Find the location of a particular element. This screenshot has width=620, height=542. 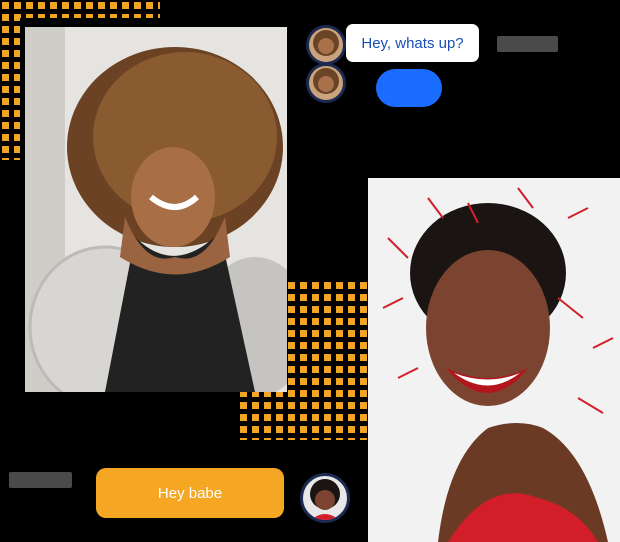

outgoing-message-text: Hey babe is located at coordinates (190, 493).